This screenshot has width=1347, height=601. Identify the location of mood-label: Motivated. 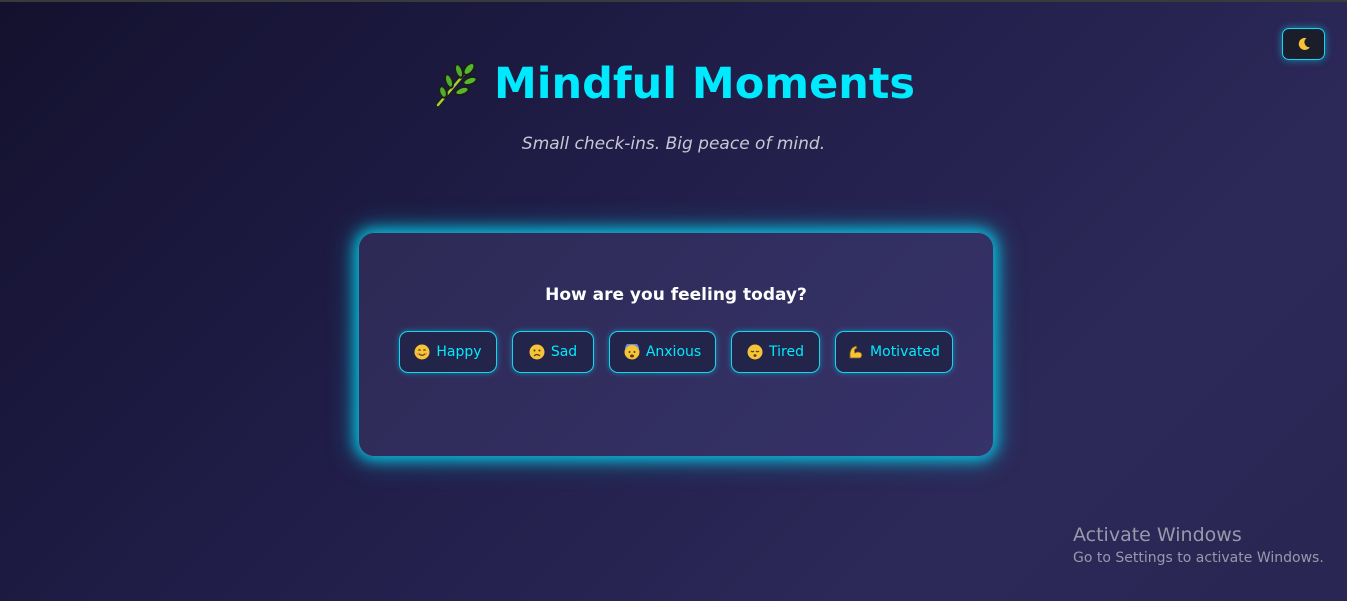
(905, 352).